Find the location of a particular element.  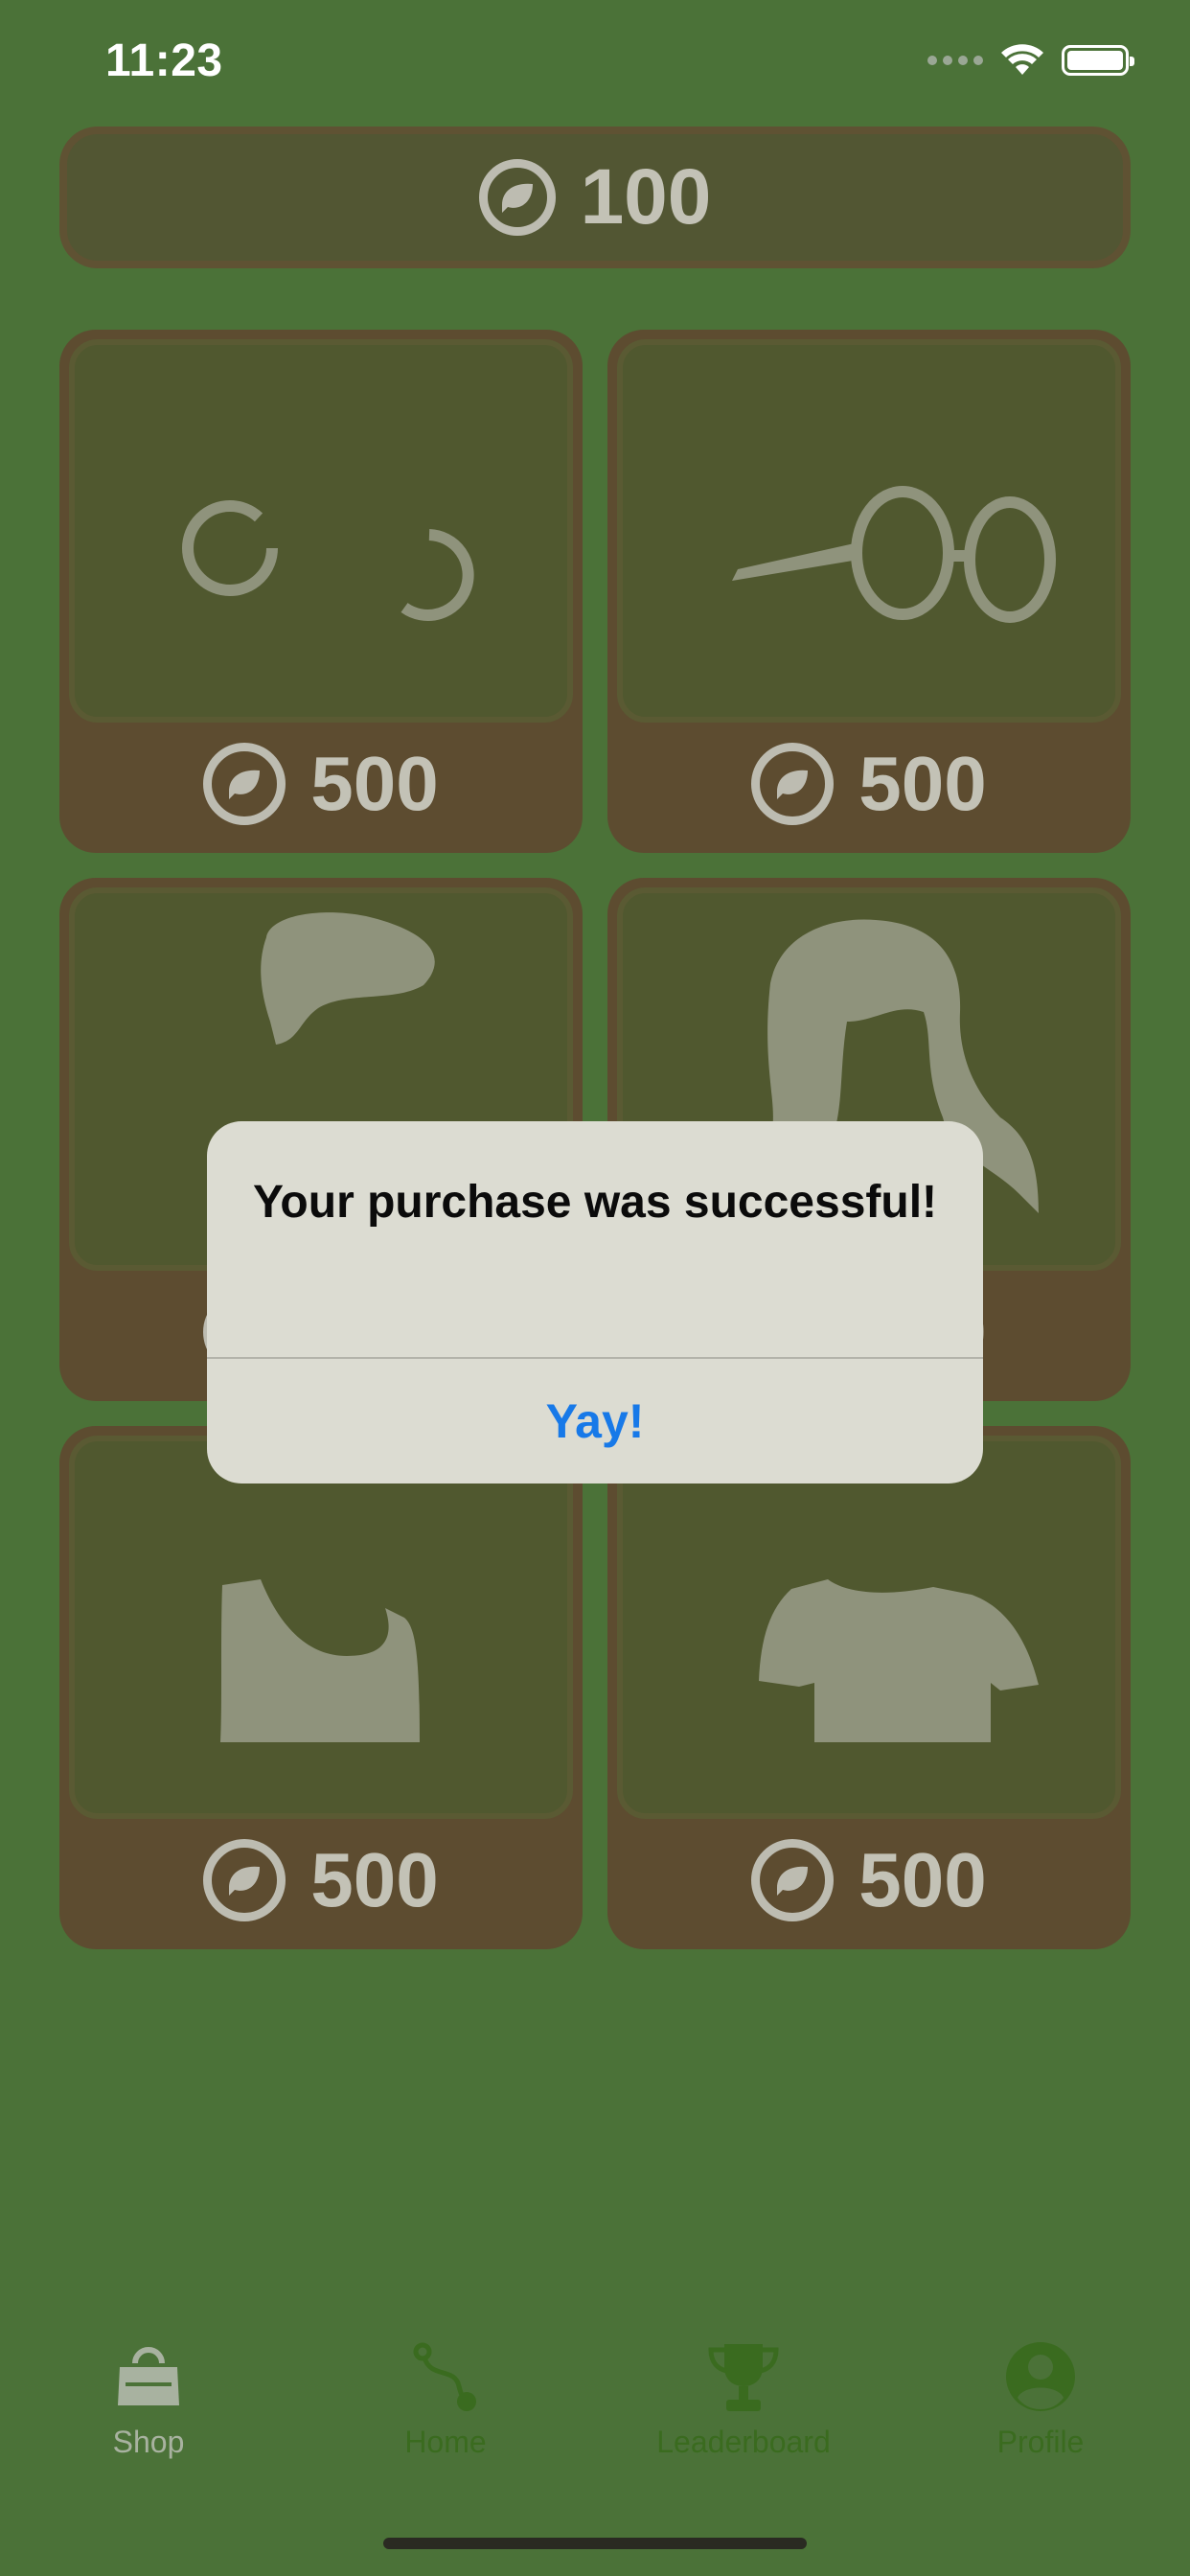

tab-profile: Profile is located at coordinates (1041, 2399).